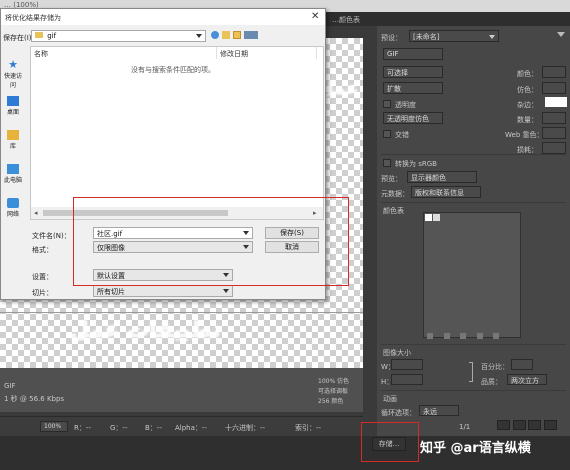  Describe the element at coordinates (391, 179) in the screenshot. I see `preview-label: 预览：` at that location.